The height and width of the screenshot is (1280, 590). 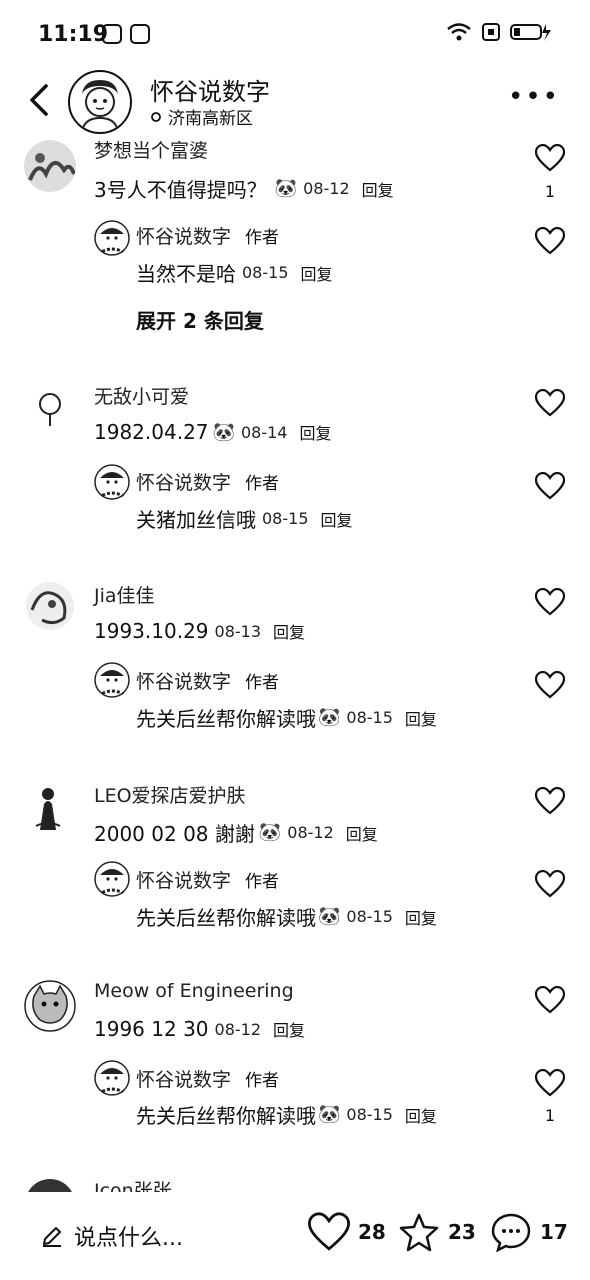 I want to click on comment-count: 17, so click(x=554, y=1232).